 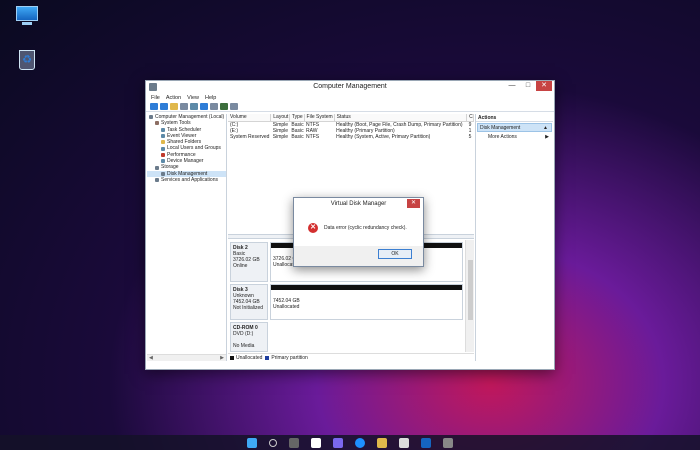 I want to click on disk-type: DVD (D:), so click(x=243, y=334).